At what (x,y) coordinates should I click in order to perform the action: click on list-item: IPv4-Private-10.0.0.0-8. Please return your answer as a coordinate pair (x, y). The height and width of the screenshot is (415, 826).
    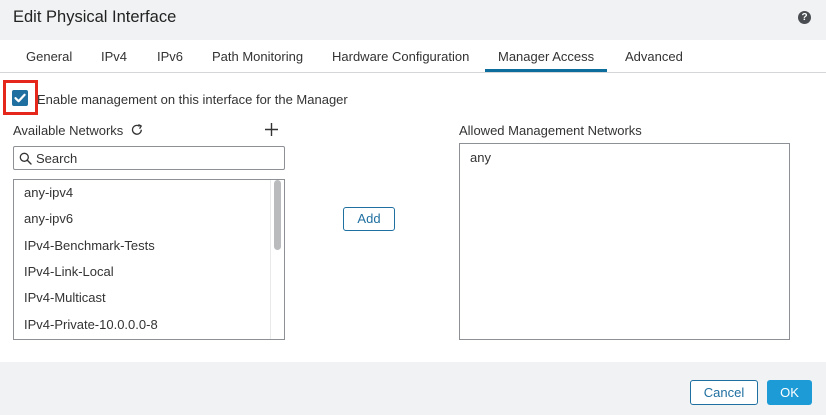
    Looking at the image, I should click on (91, 324).